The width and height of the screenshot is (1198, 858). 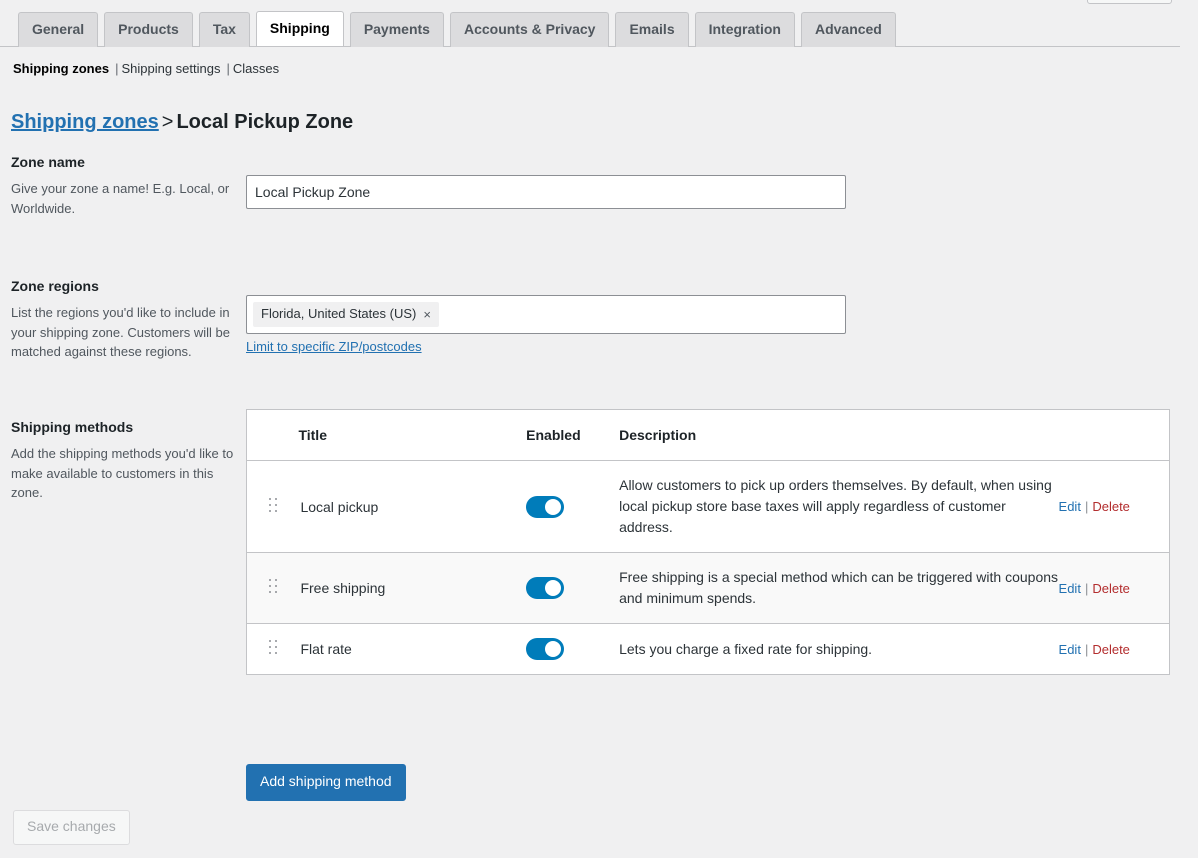 I want to click on zone-name-input, so click(x=546, y=192).